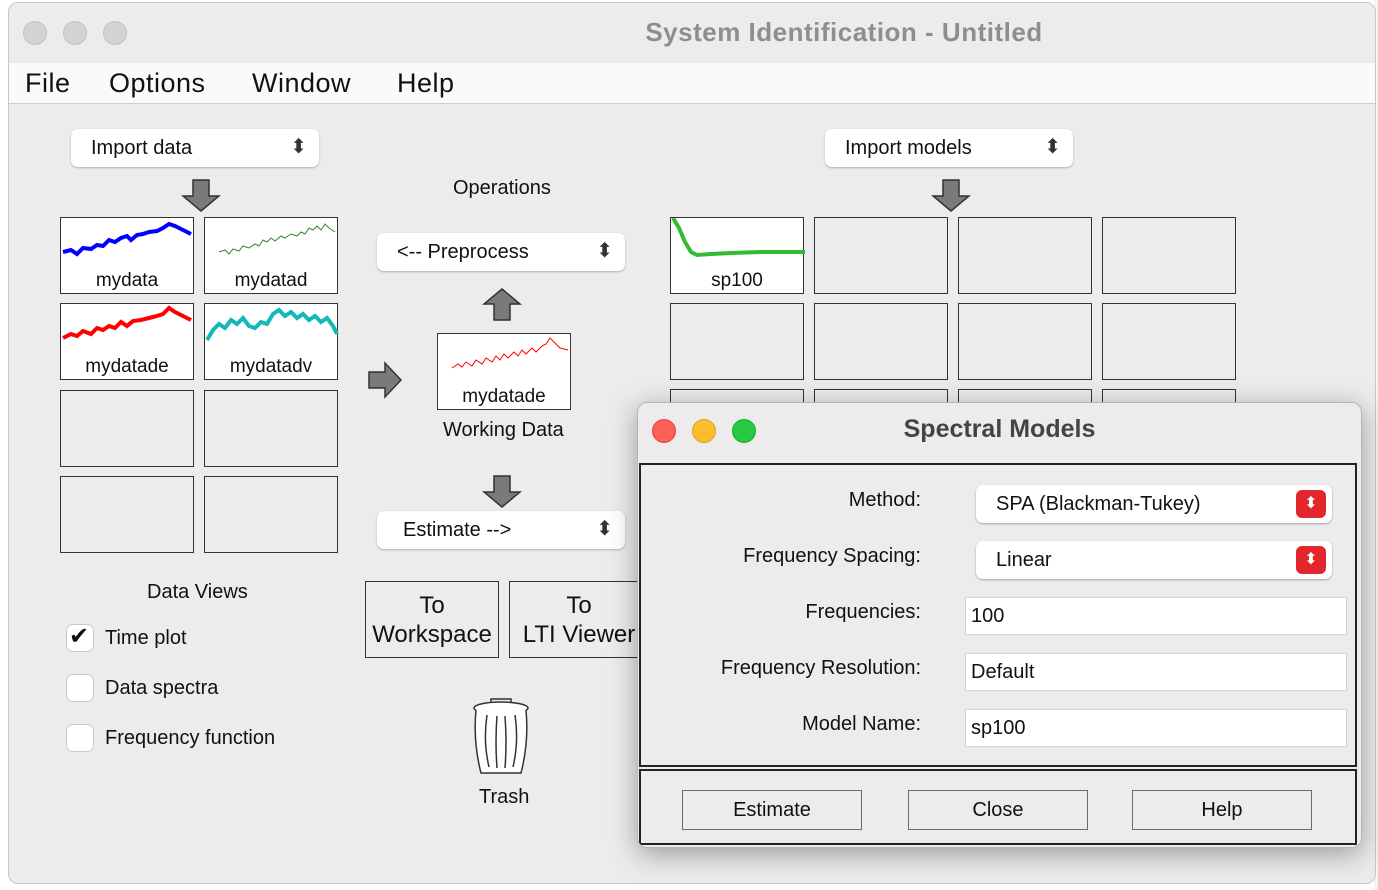 The height and width of the screenshot is (890, 1378). Describe the element at coordinates (195, 148) in the screenshot. I see `import-data-select: Import data ⬍` at that location.